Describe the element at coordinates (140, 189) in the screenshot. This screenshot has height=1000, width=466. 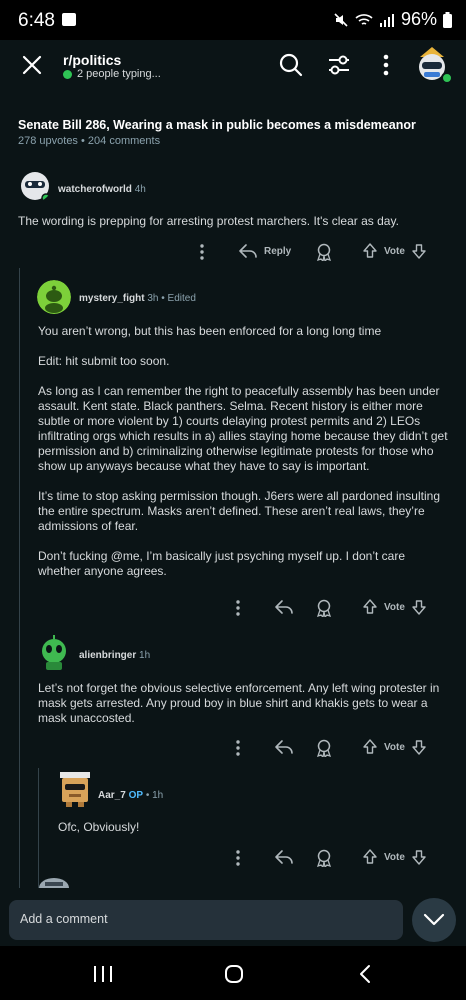
I see `comment-time: 4h` at that location.